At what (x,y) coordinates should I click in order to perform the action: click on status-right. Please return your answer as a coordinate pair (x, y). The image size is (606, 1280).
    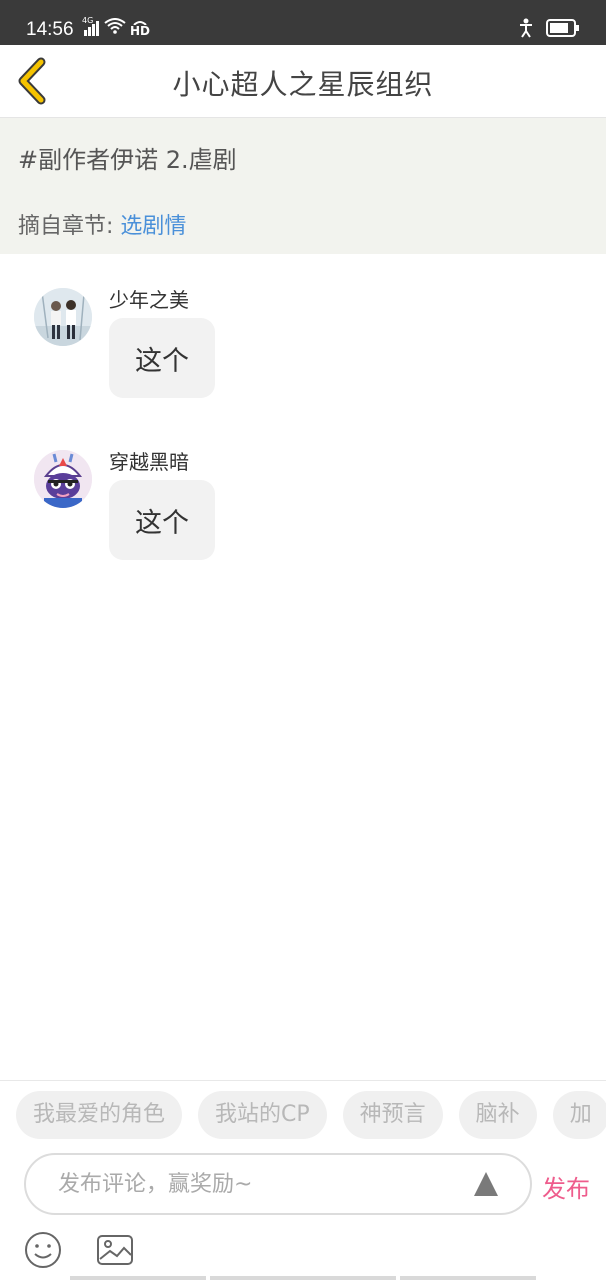
    Looking at the image, I should click on (549, 30).